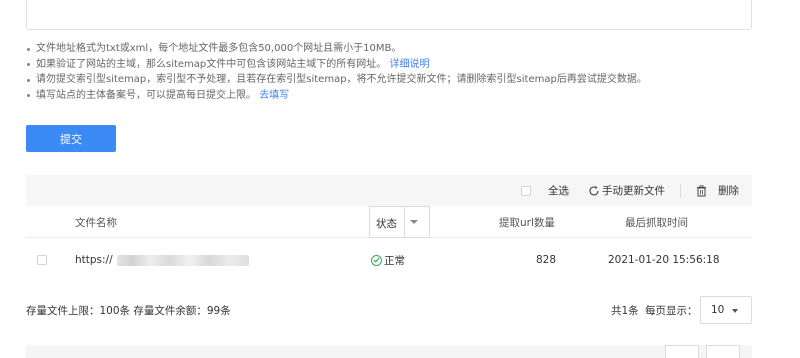  I want to click on col-file-name: 文件名称, so click(96, 222).